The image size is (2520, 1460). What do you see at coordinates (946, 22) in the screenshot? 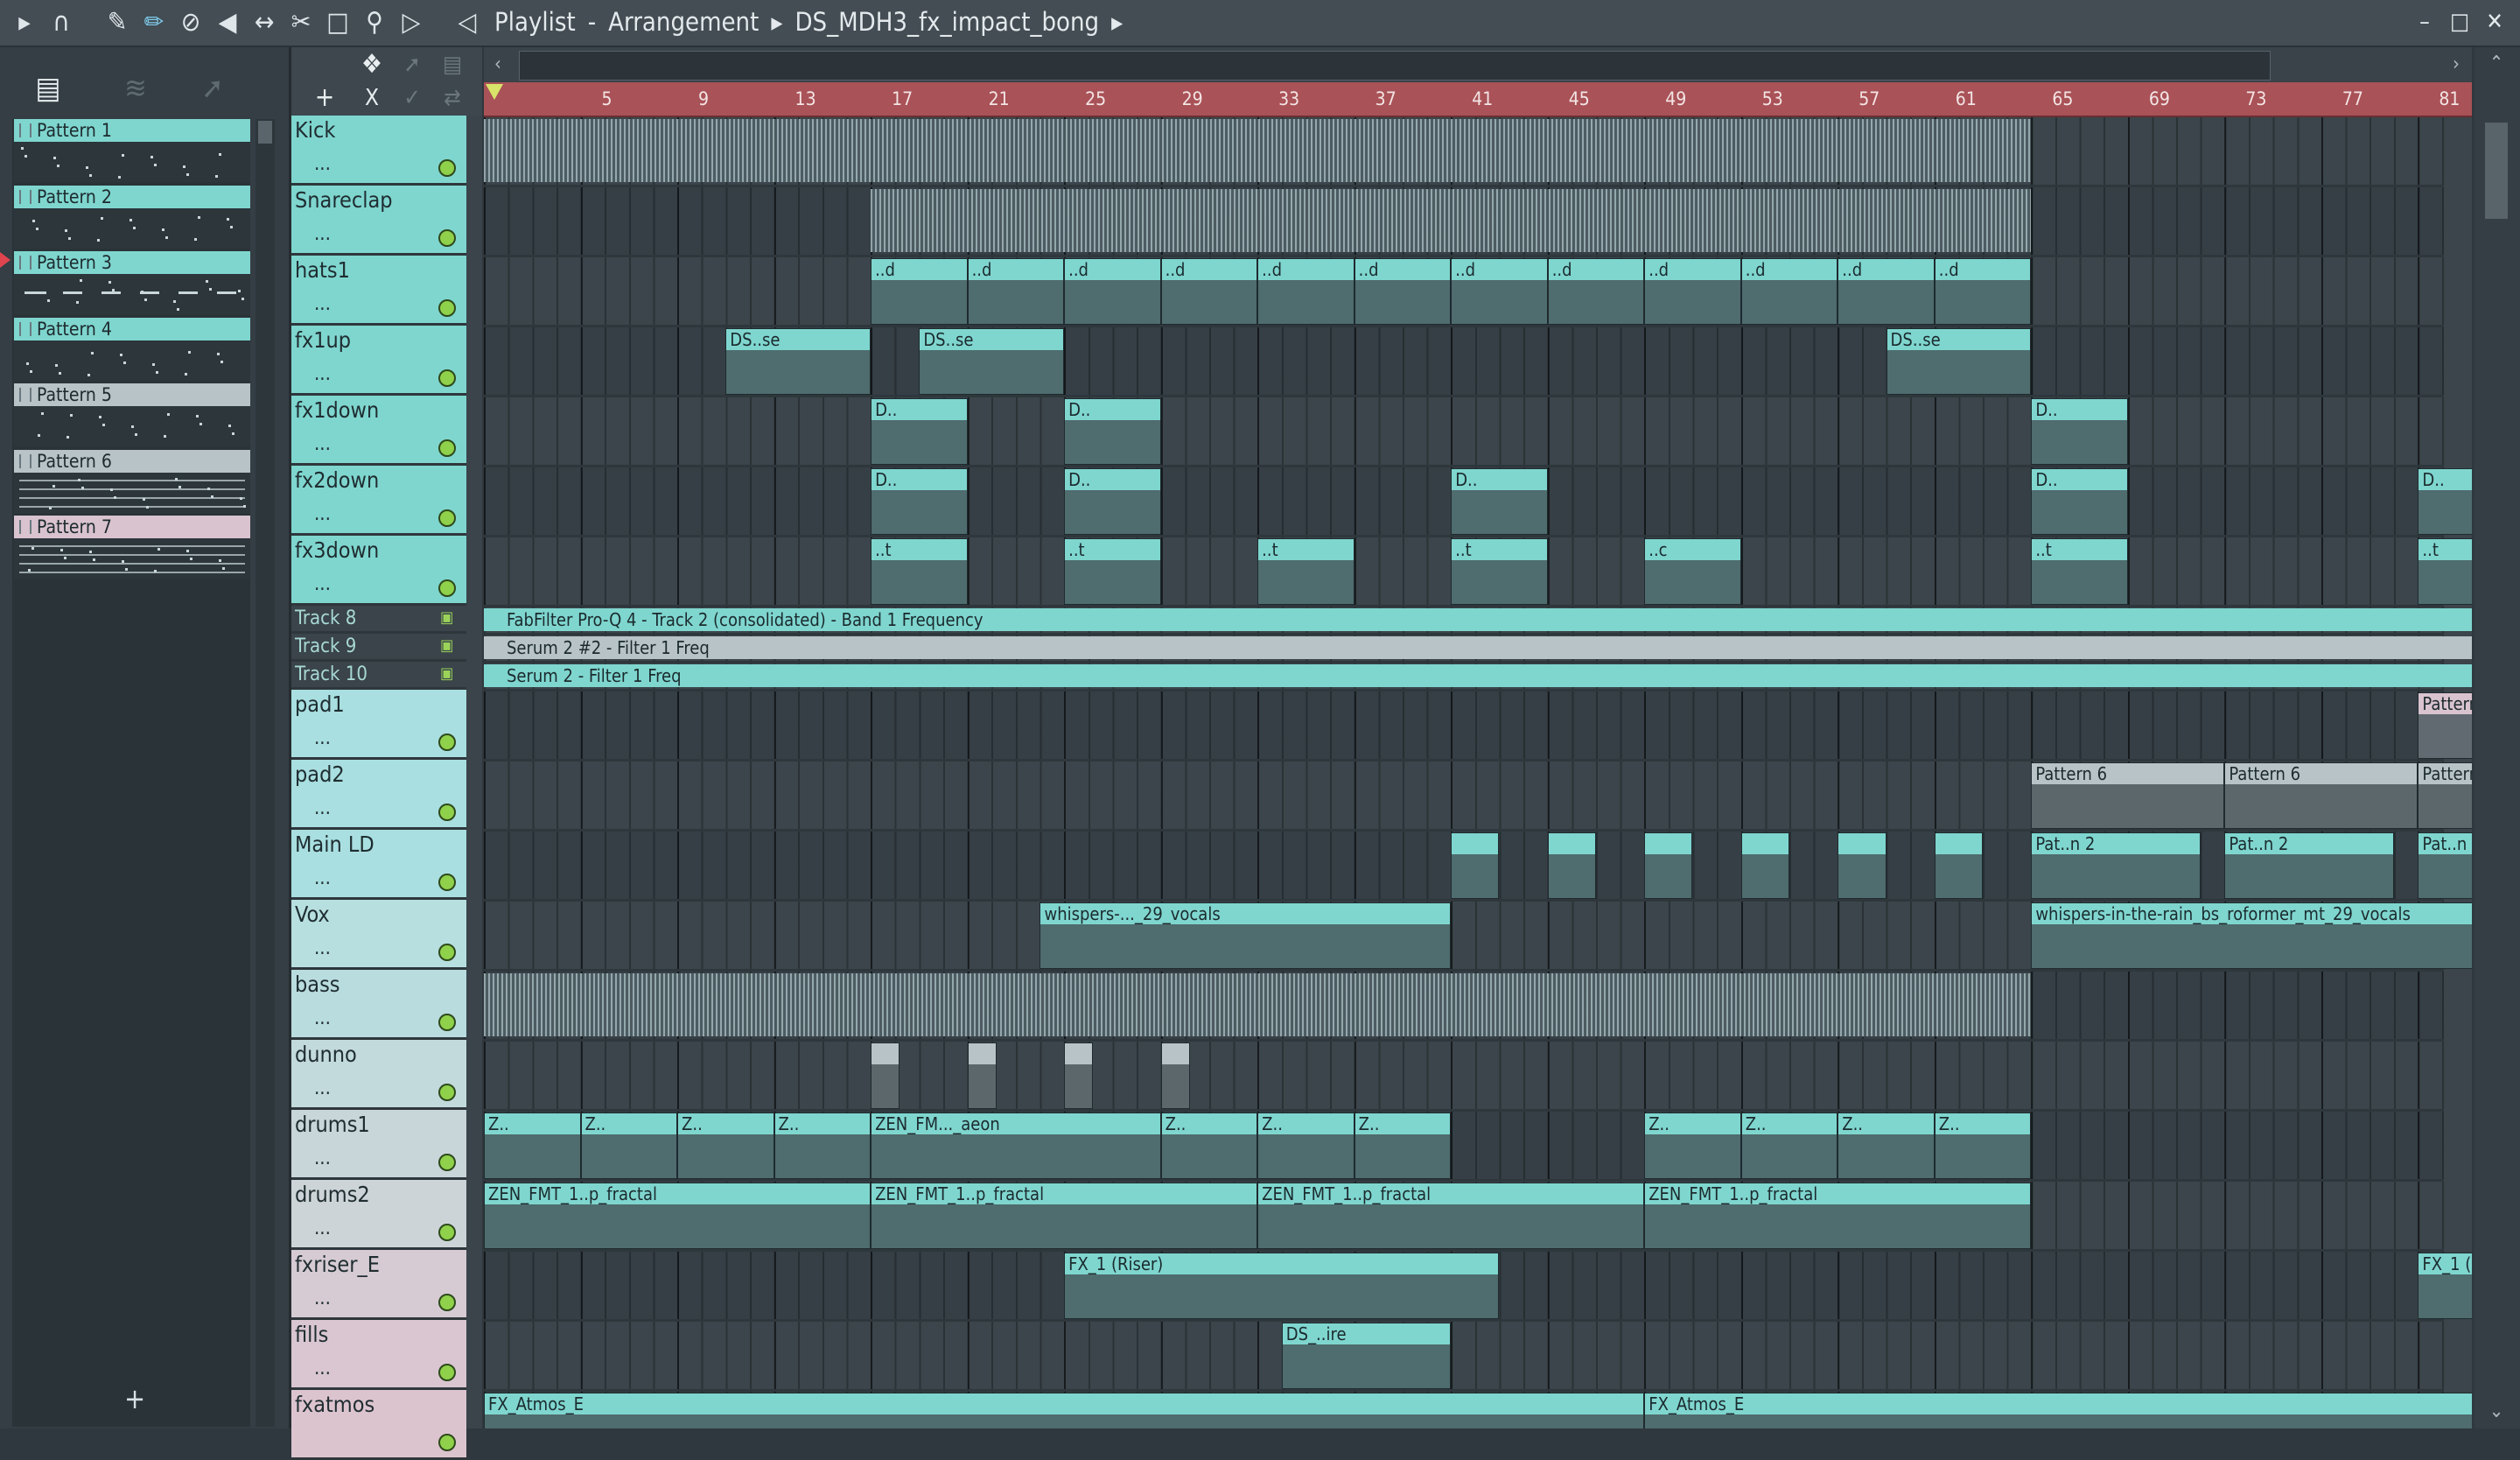
I see `breadcrumb-pattern: DS_MDH3_fx_impact_bong` at bounding box center [946, 22].